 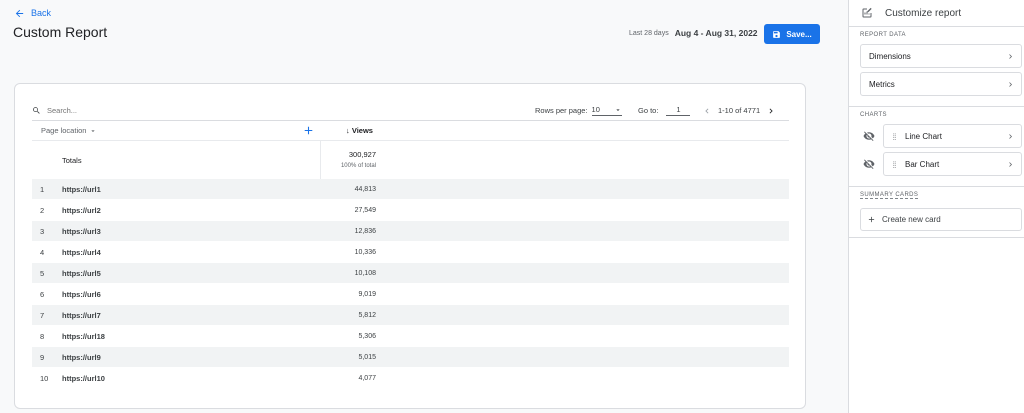 I want to click on charts-section: CHARTS Line Chart Bar Chart, so click(x=936, y=147).